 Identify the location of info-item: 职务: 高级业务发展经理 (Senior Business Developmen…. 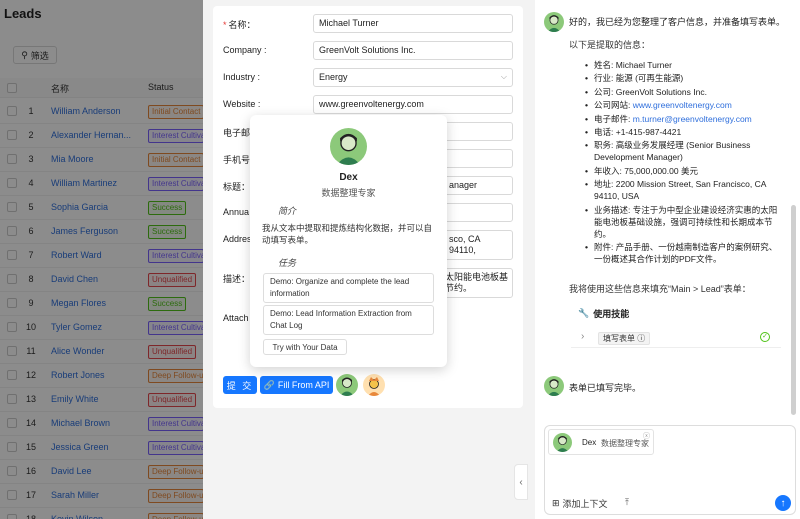
(685, 151).